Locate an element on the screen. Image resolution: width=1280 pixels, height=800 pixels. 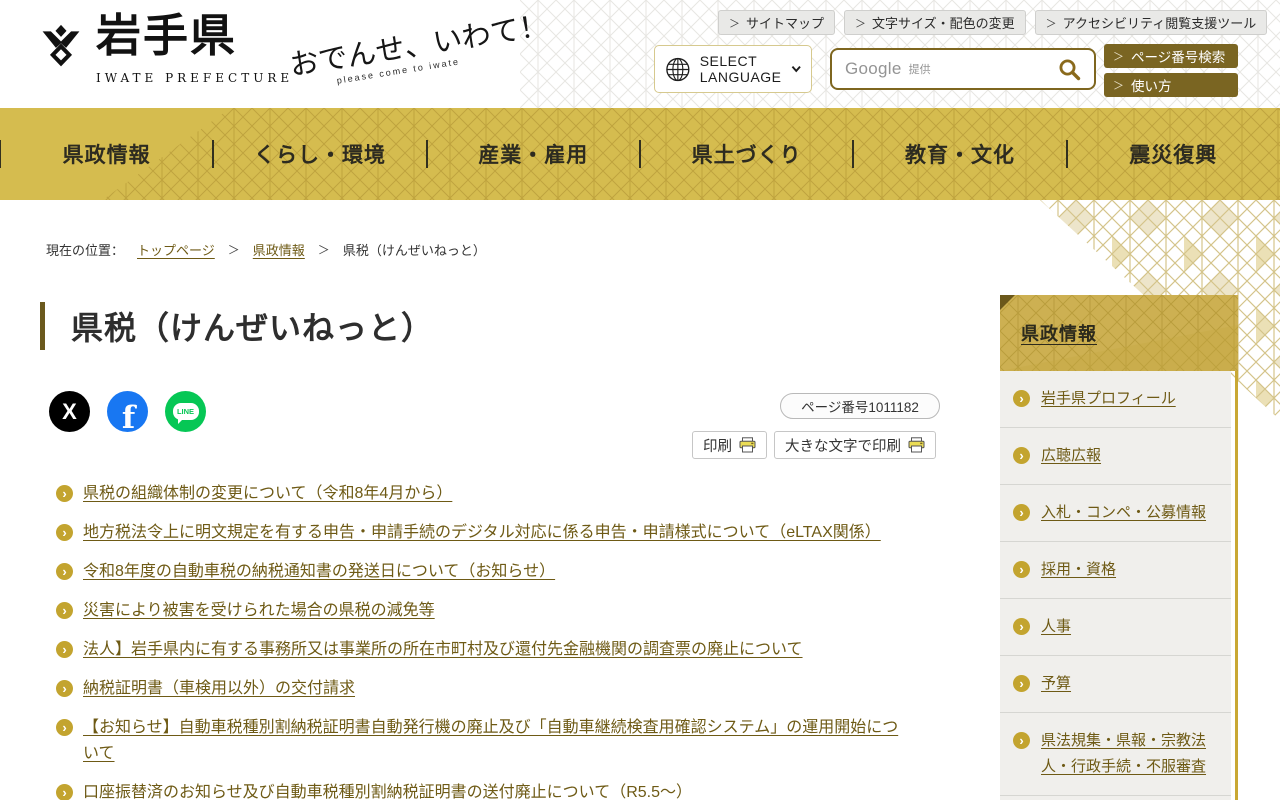
print-buttons: 印刷 大きな文字で印刷 is located at coordinates (814, 445).